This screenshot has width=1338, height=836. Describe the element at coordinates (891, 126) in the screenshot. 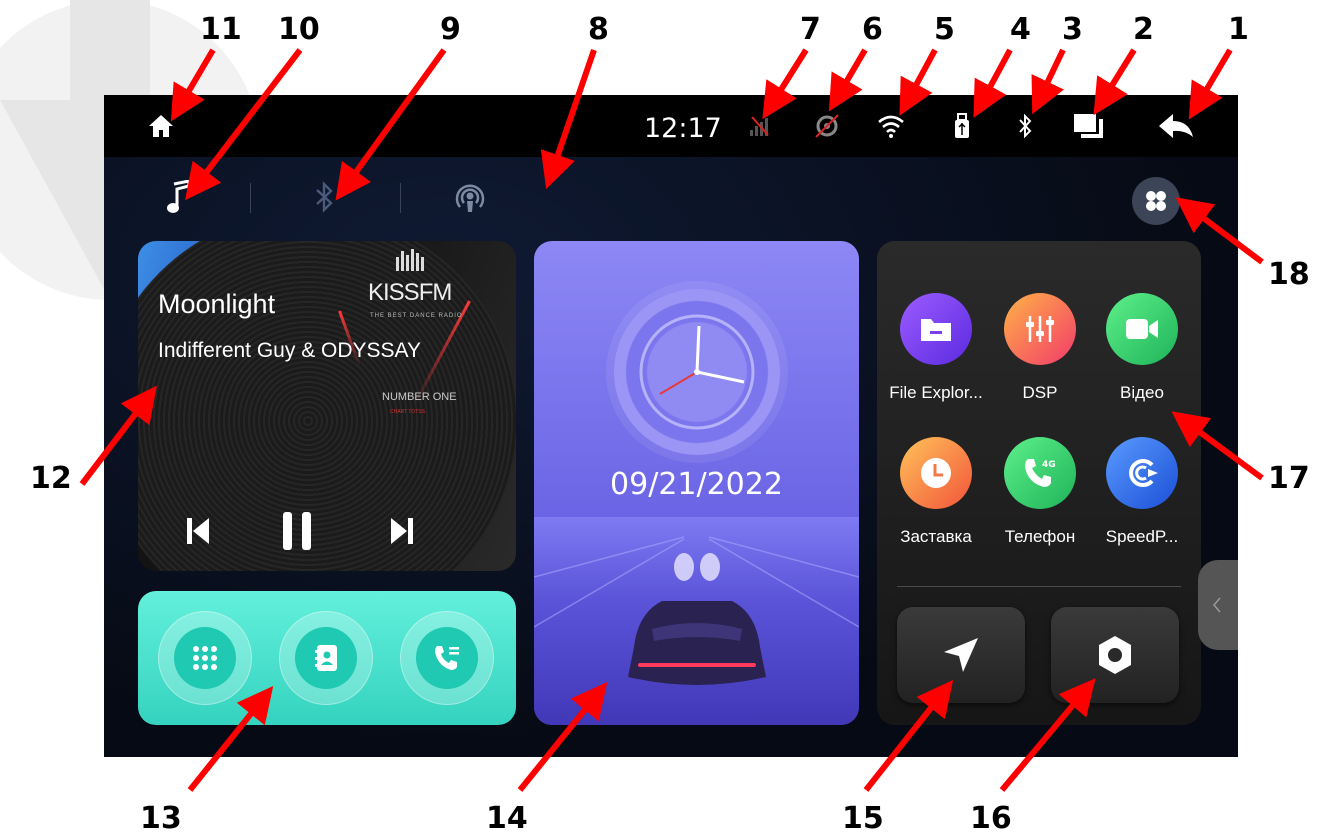

I see `wifi-icon` at that location.